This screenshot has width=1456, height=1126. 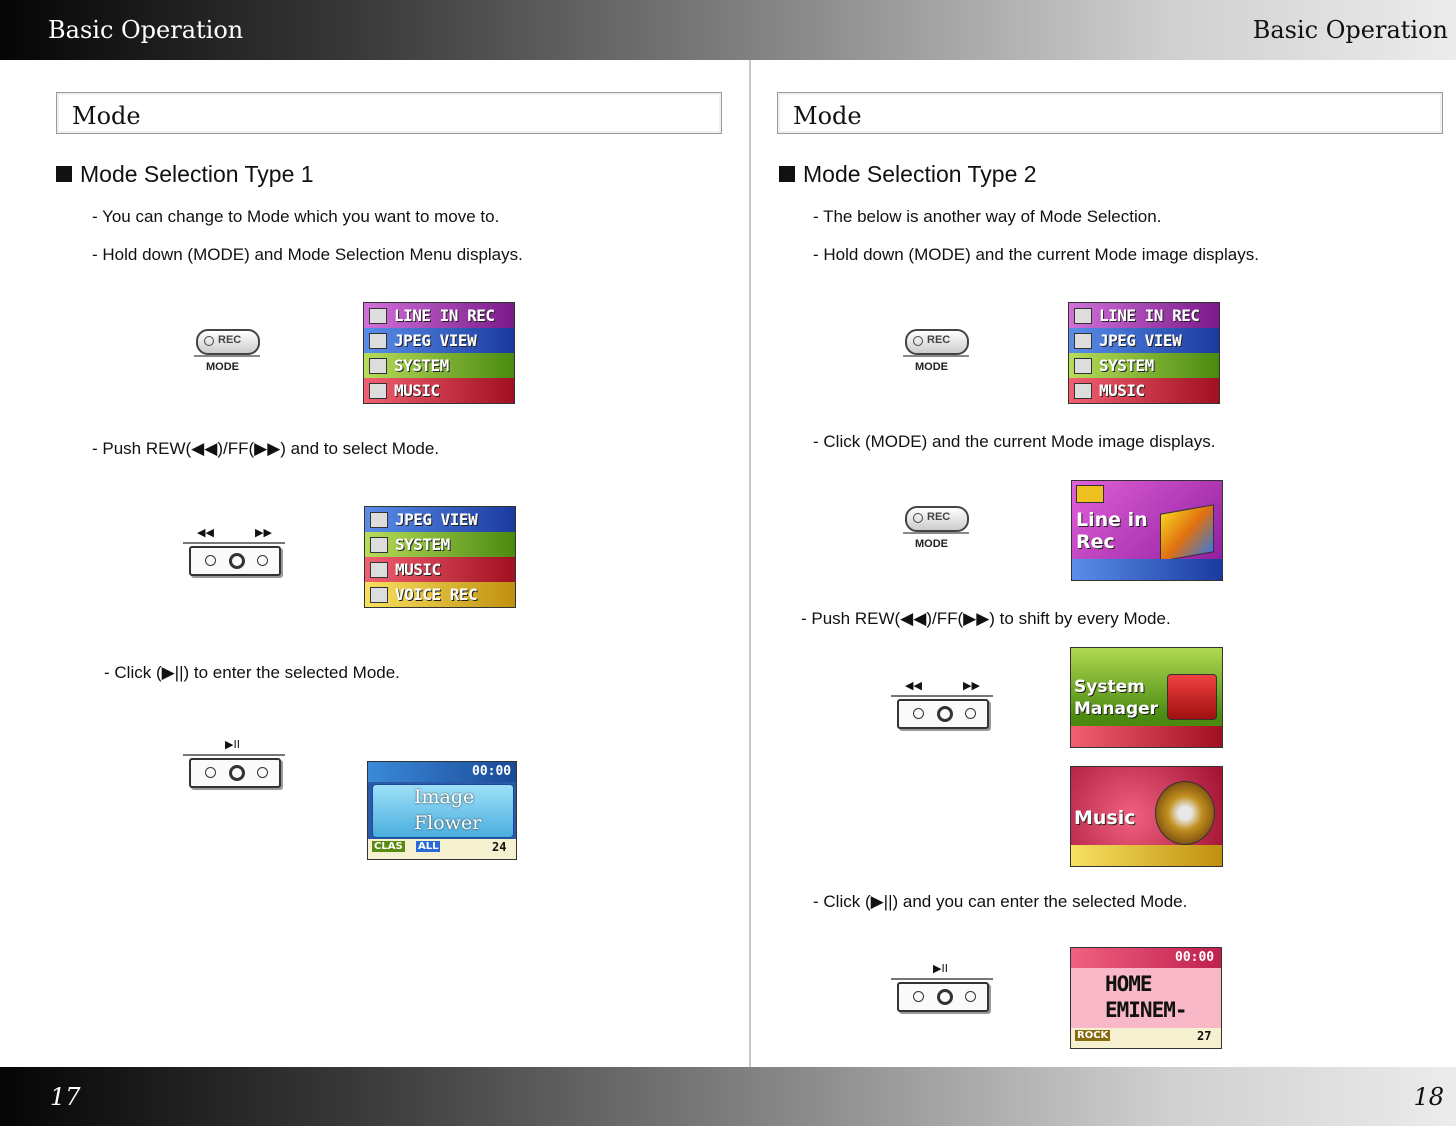 I want to click on music-play-screen: 00:00 HOME EMINEM- ROCK 27, so click(x=1146, y=998).